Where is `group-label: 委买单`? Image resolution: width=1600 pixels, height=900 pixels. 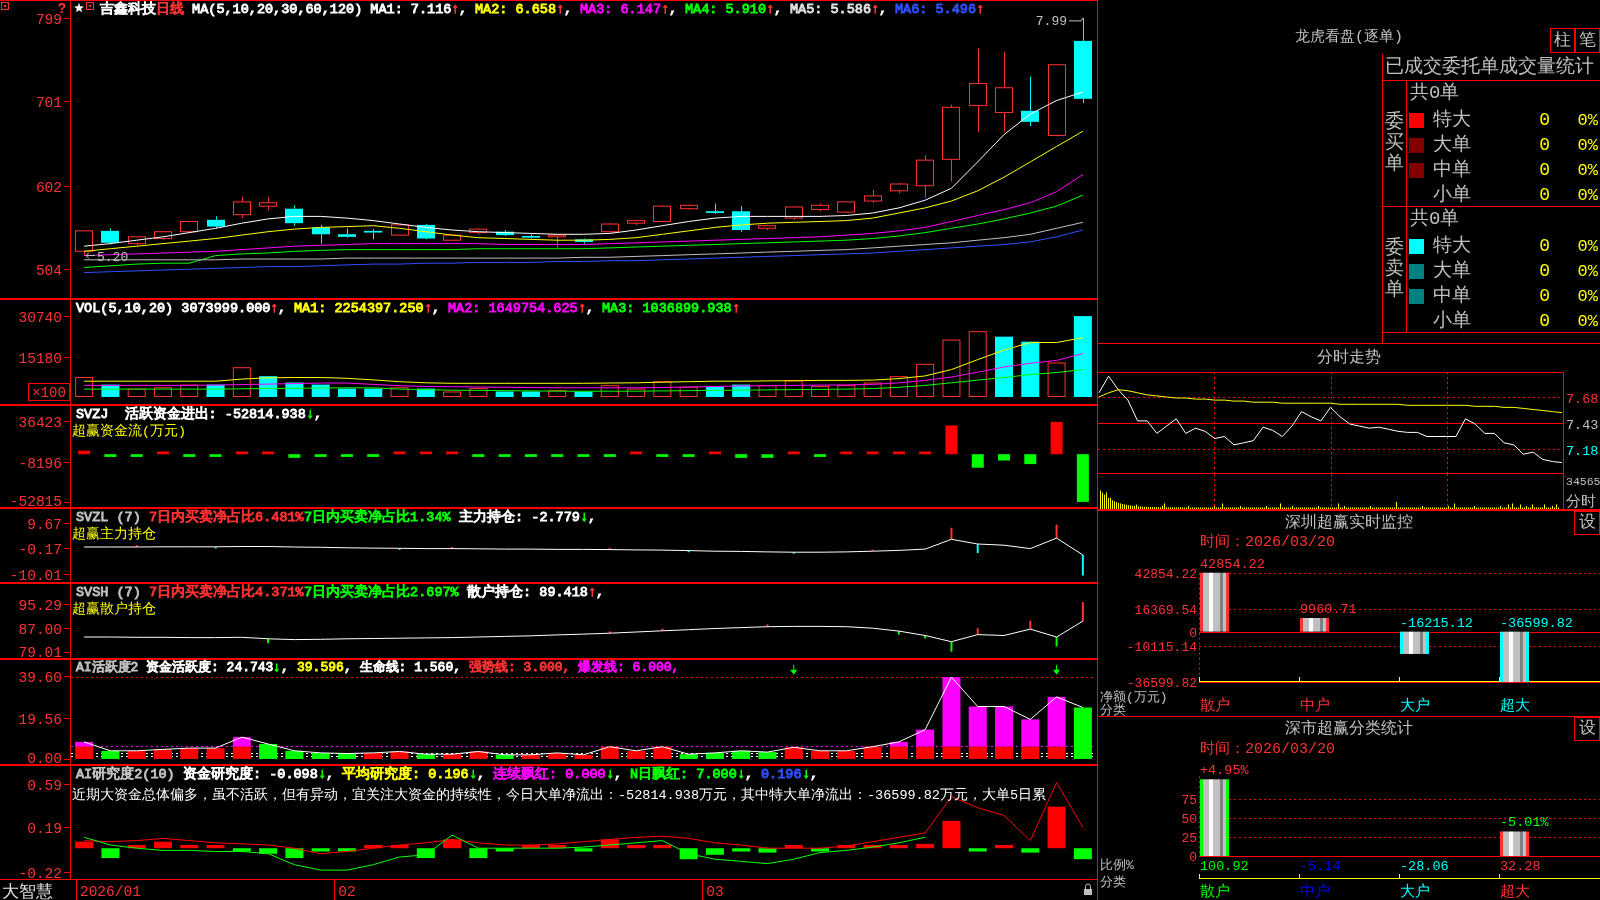 group-label: 委买单 is located at coordinates (1394, 143).